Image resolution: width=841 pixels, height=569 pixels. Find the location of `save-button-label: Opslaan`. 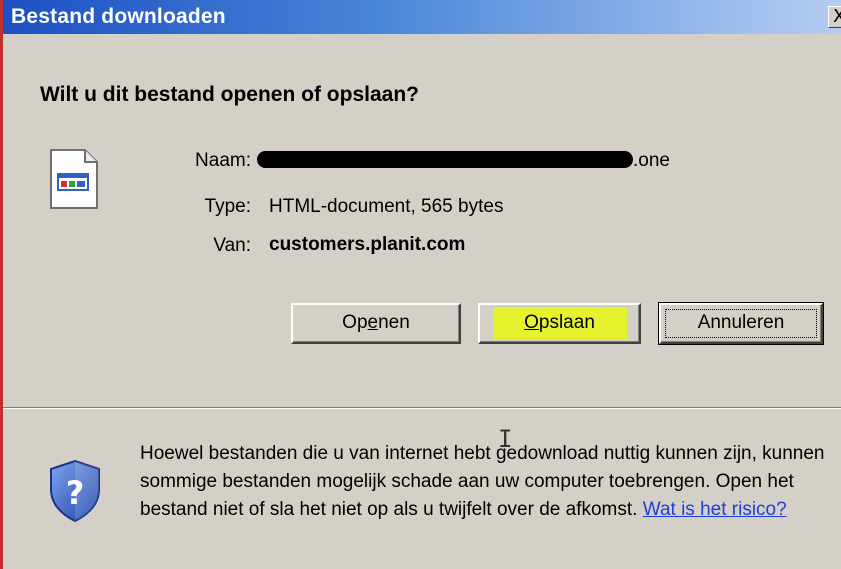

save-button-label: Opslaan is located at coordinates (559, 322).